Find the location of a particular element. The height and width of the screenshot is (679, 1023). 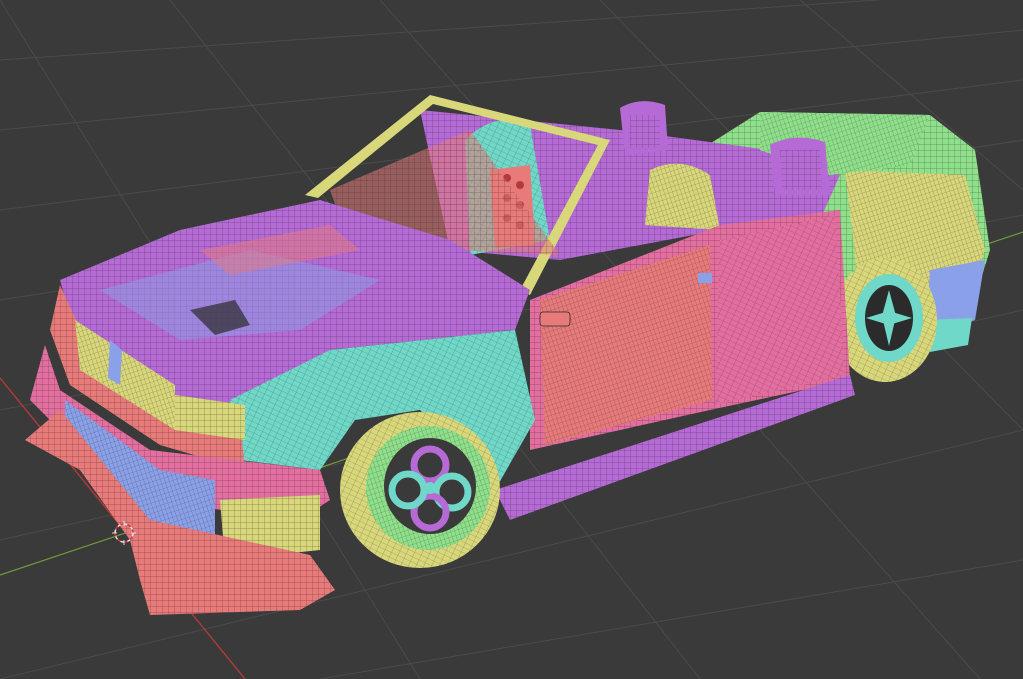

front-wheel is located at coordinates (420, 490).